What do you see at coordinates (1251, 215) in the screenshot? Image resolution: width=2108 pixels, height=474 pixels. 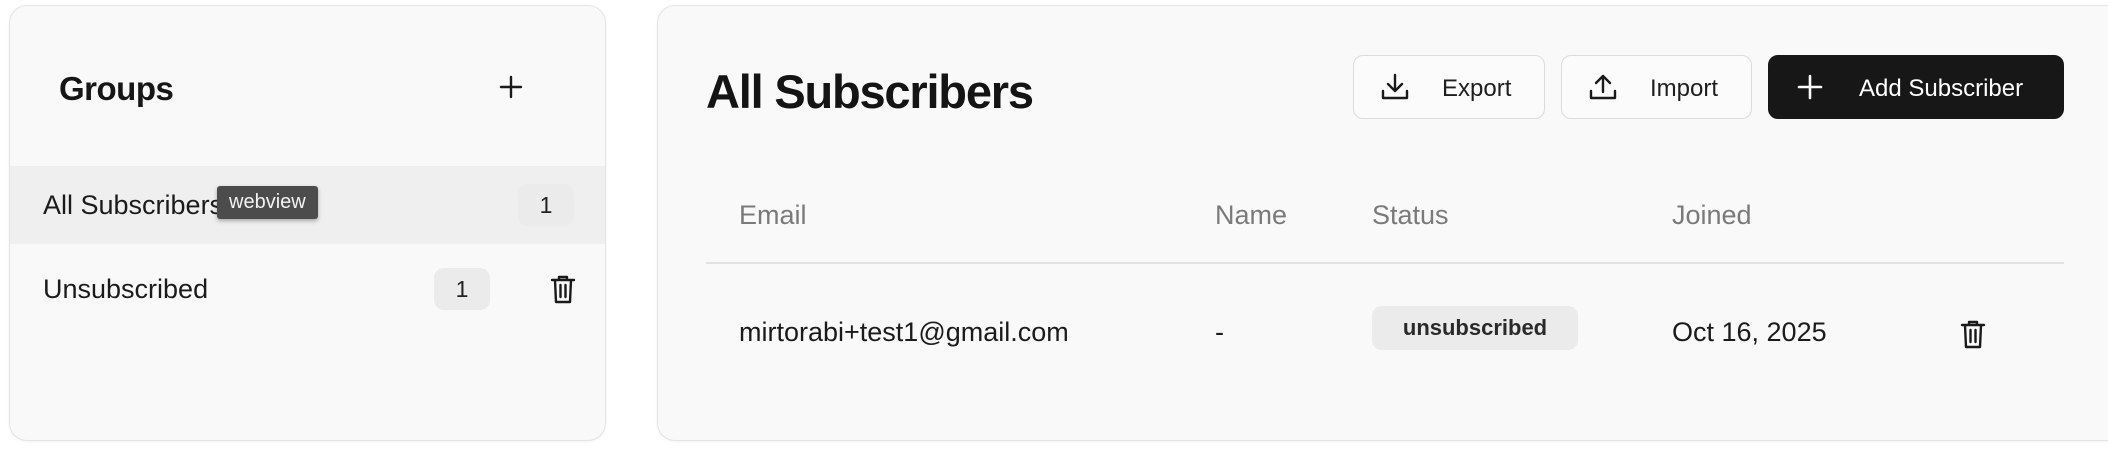 I see `column-header-name: Name` at bounding box center [1251, 215].